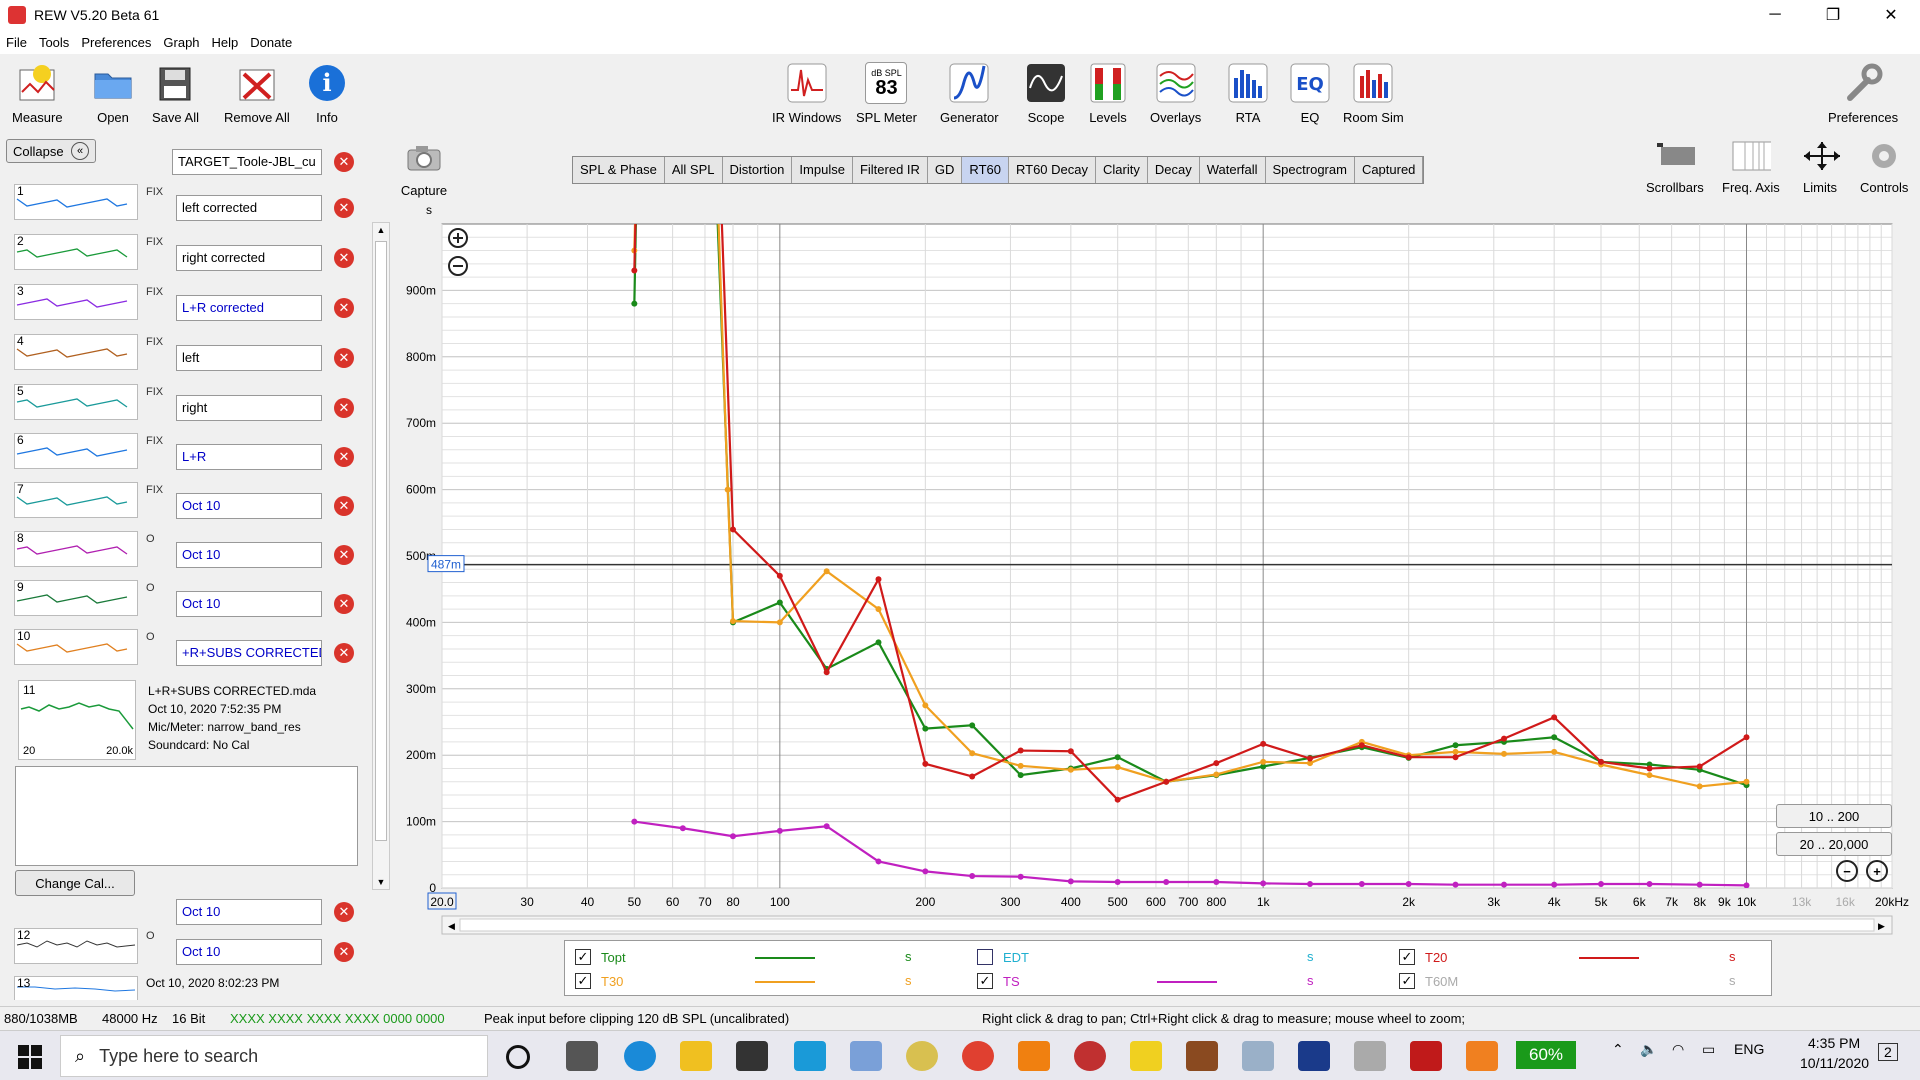  What do you see at coordinates (1426, 1056) in the screenshot?
I see `grid-app-icon` at bounding box center [1426, 1056].